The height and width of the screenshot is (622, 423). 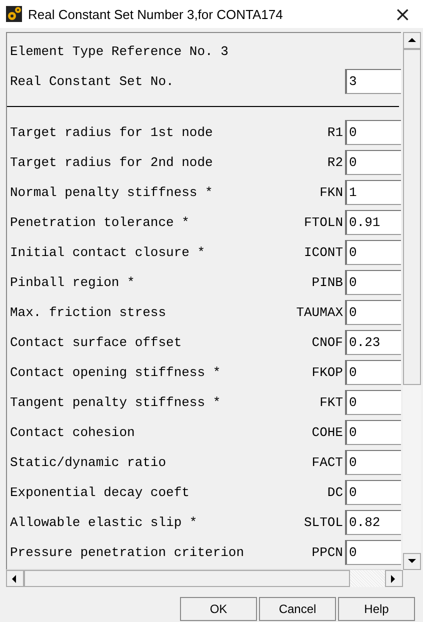 I want to click on constant-code: CNOF, so click(x=328, y=342).